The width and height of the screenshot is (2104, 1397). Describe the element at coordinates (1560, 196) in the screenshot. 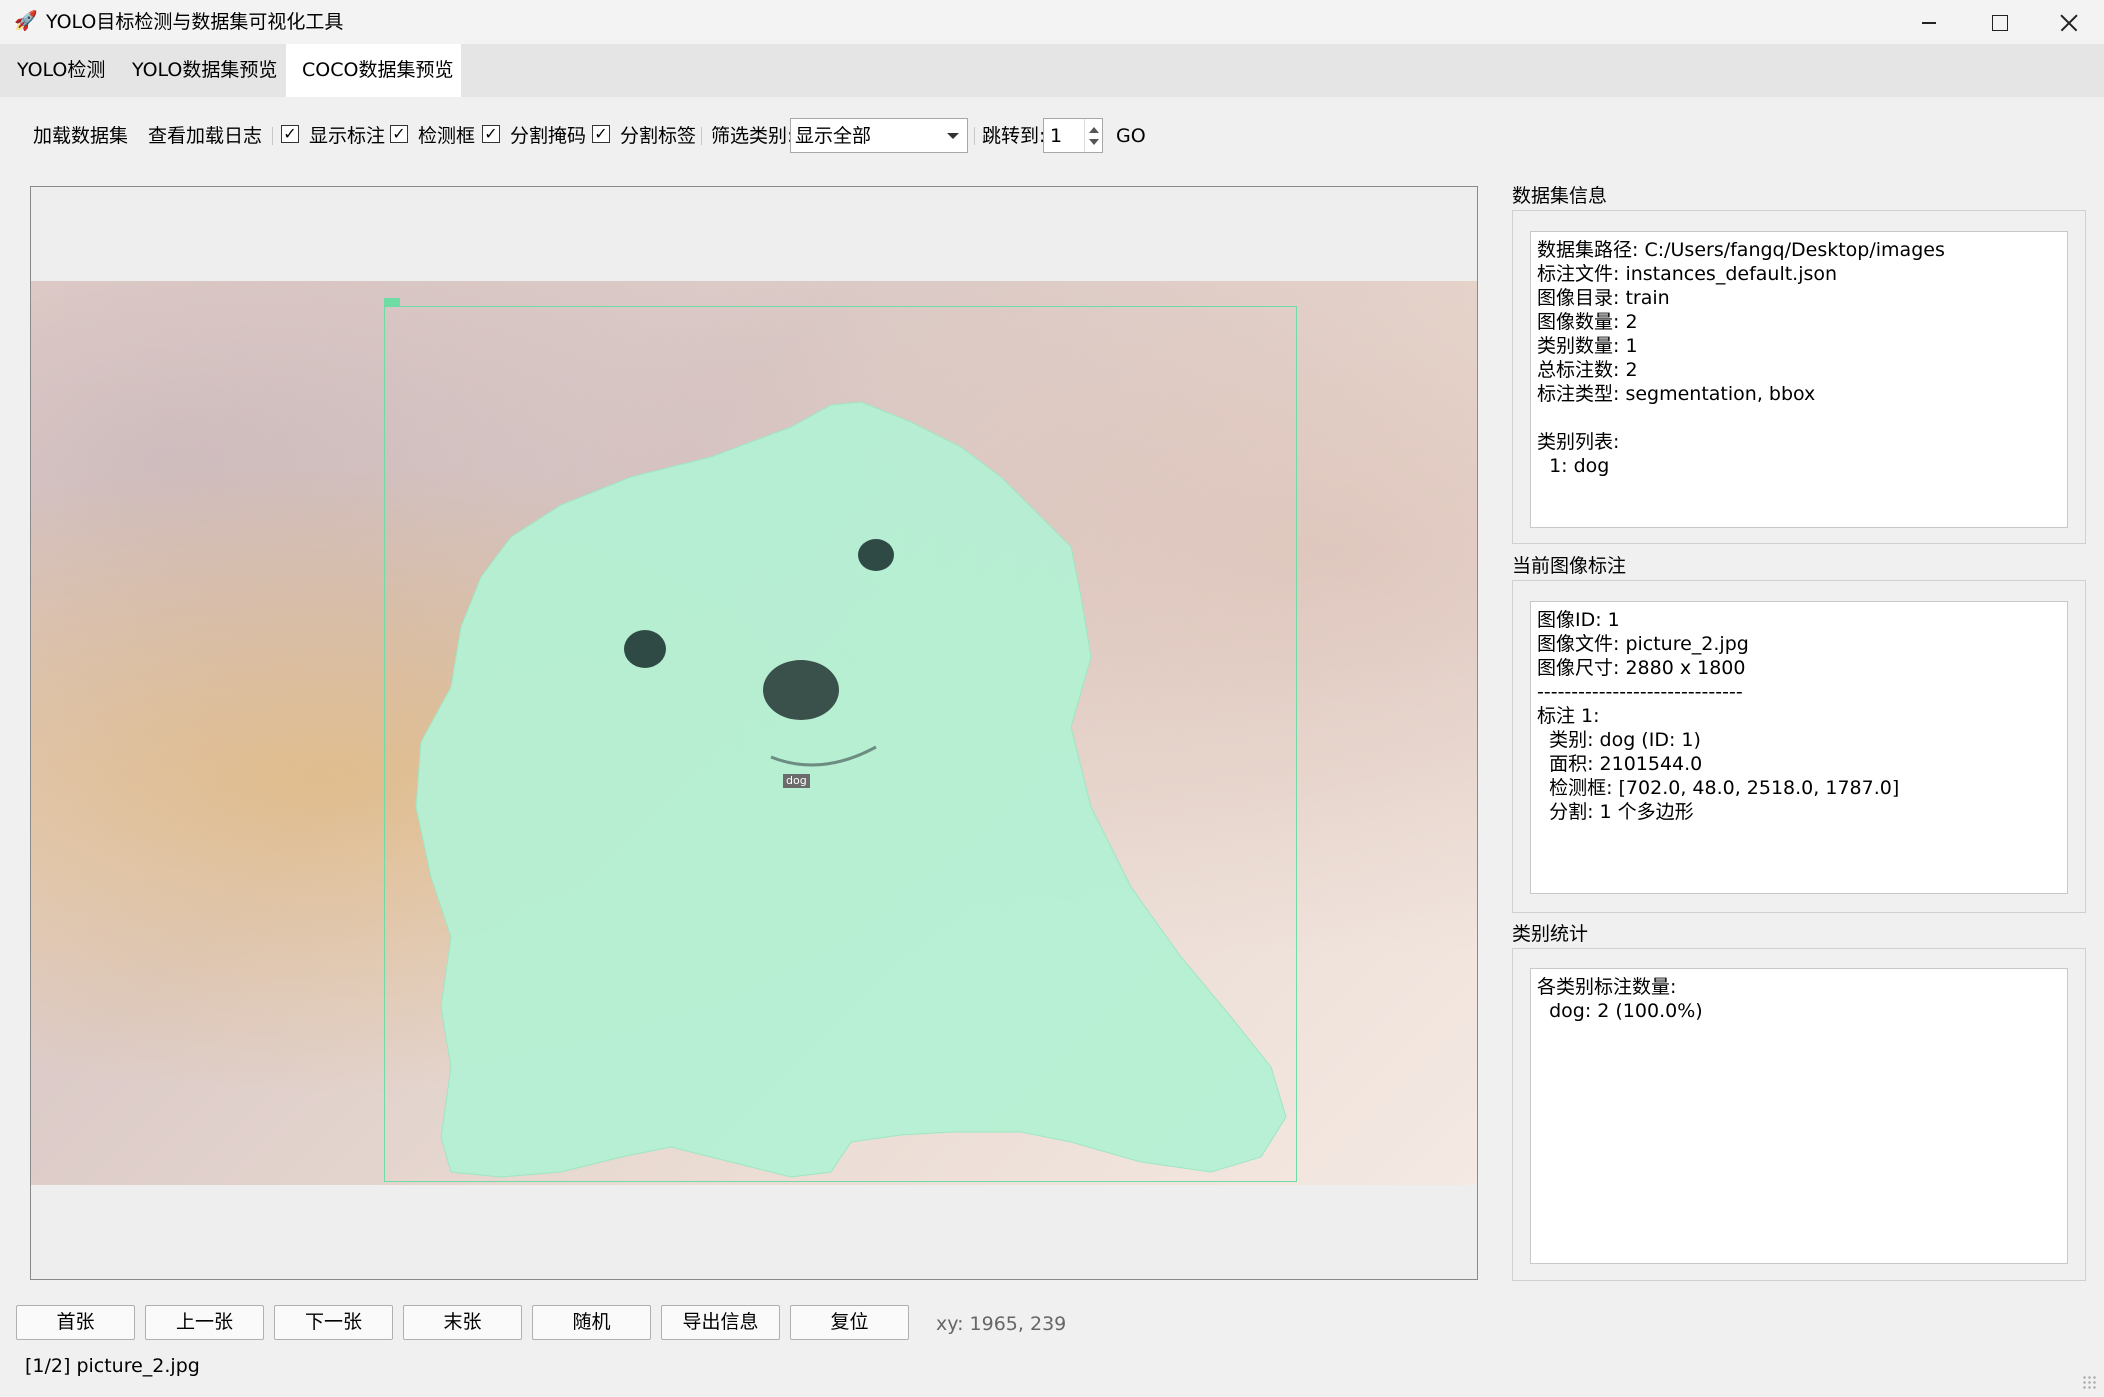

I see `dataset-info-title: 数据集信息` at that location.